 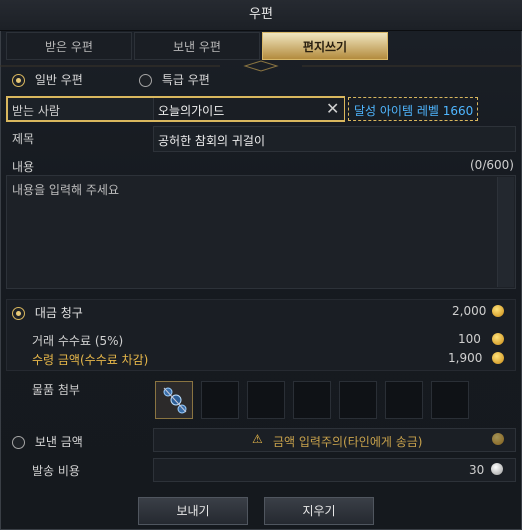 What do you see at coordinates (18, 442) in the screenshot?
I see `send-gold-radio-icon` at bounding box center [18, 442].